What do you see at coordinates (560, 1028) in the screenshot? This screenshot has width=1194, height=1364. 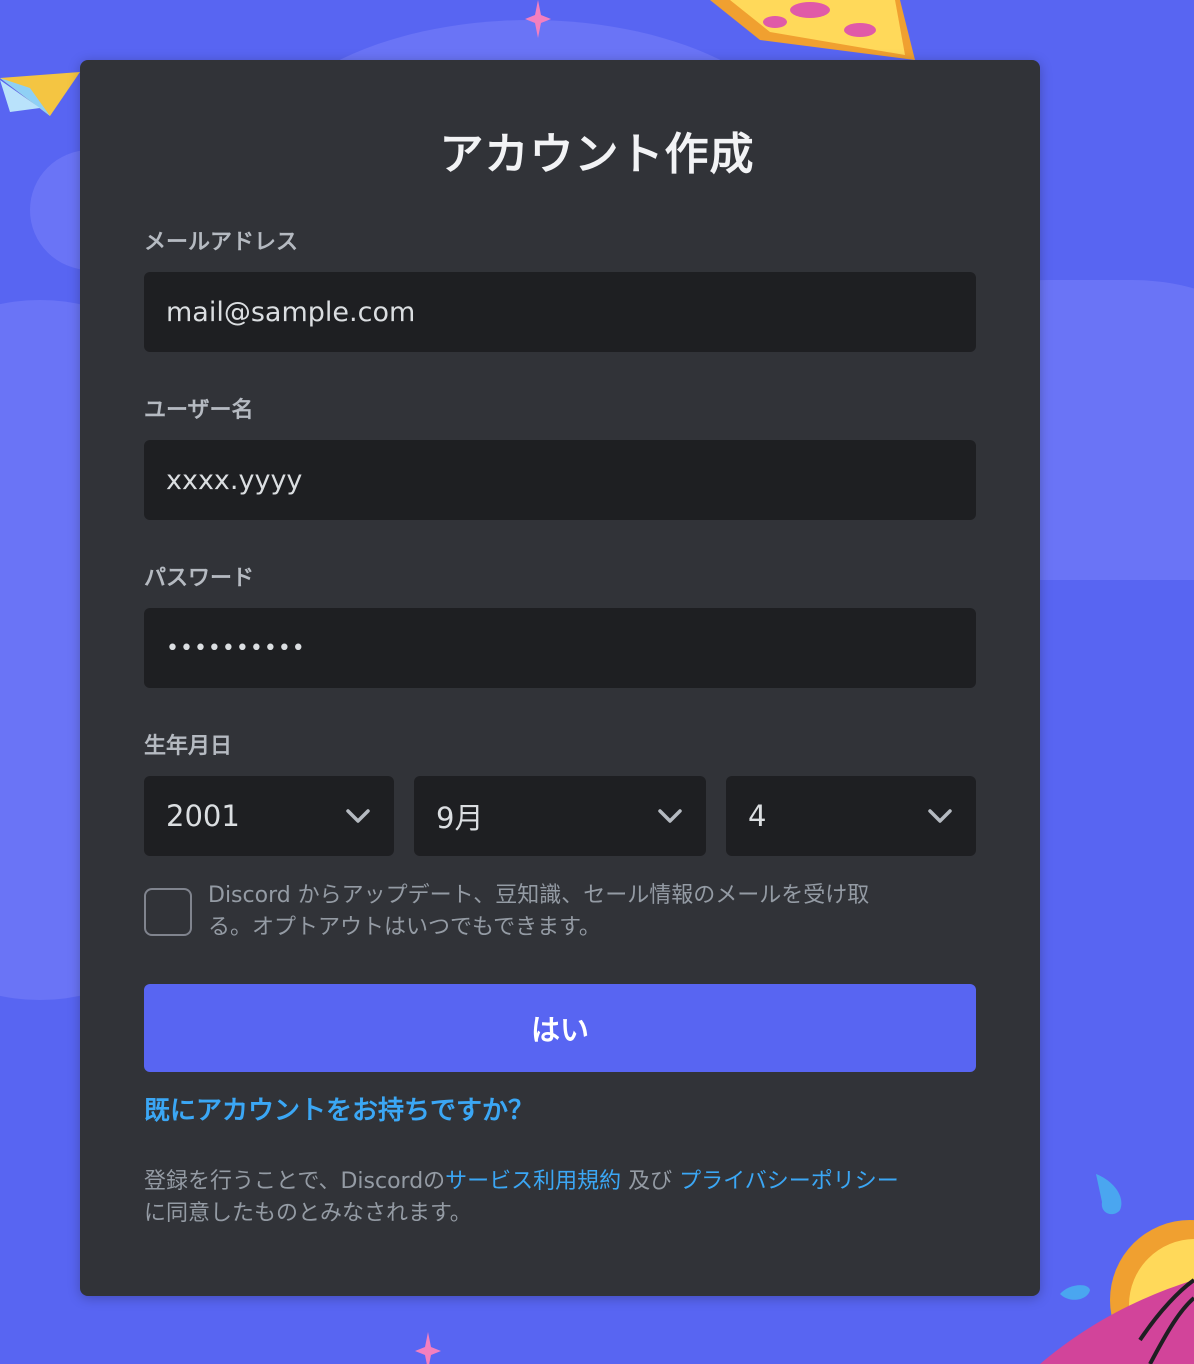 I see `submit-button: はい` at bounding box center [560, 1028].